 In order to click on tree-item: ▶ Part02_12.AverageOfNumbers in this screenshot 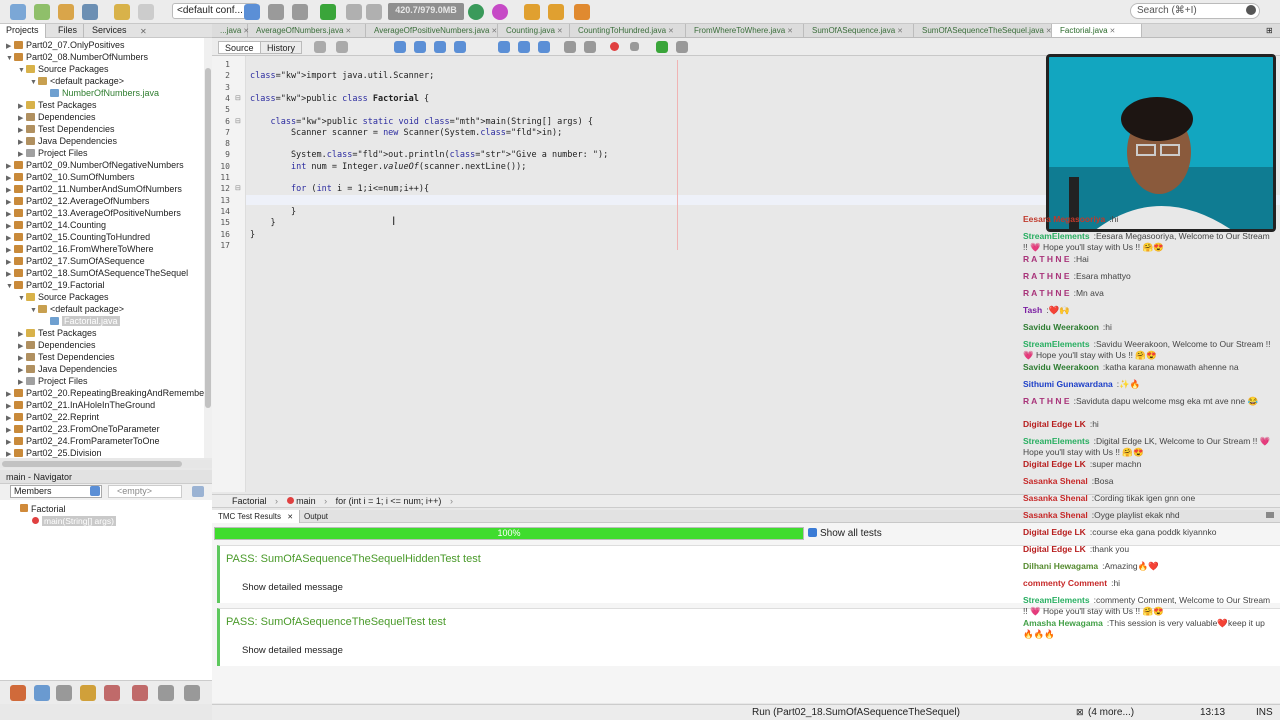, I will do `click(77, 201)`.